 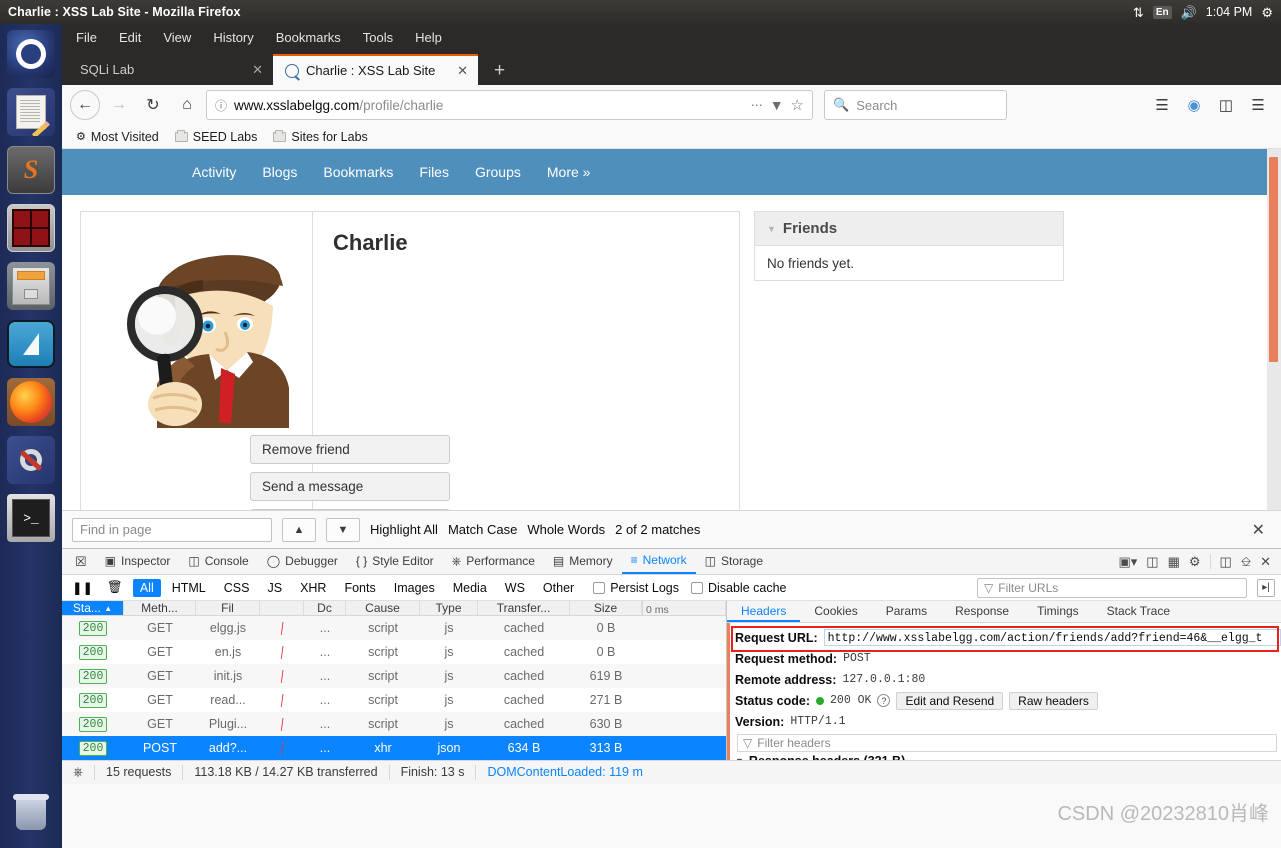 I want to click on report-user-button: Report user, so click(x=350, y=509).